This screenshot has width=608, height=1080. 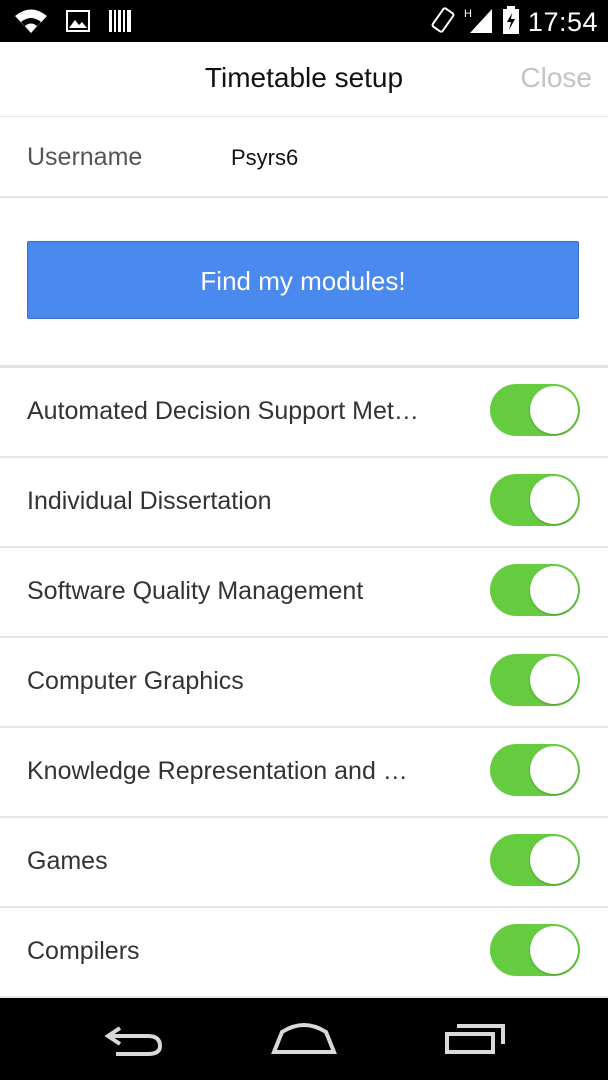 I want to click on module-row: Software Quality Management, so click(x=304, y=593).